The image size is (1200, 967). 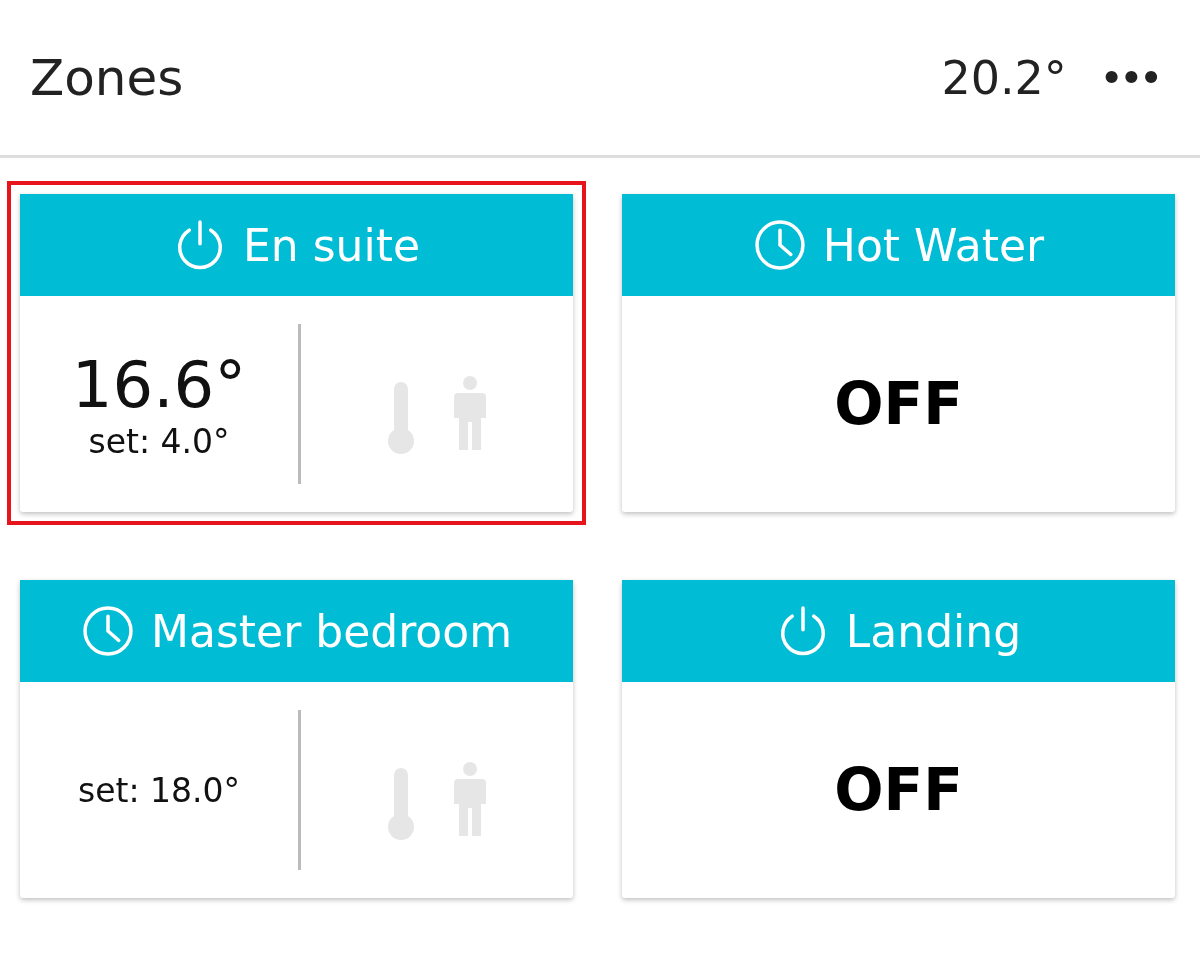 I want to click on zone-name: Hot Water, so click(x=933, y=245).